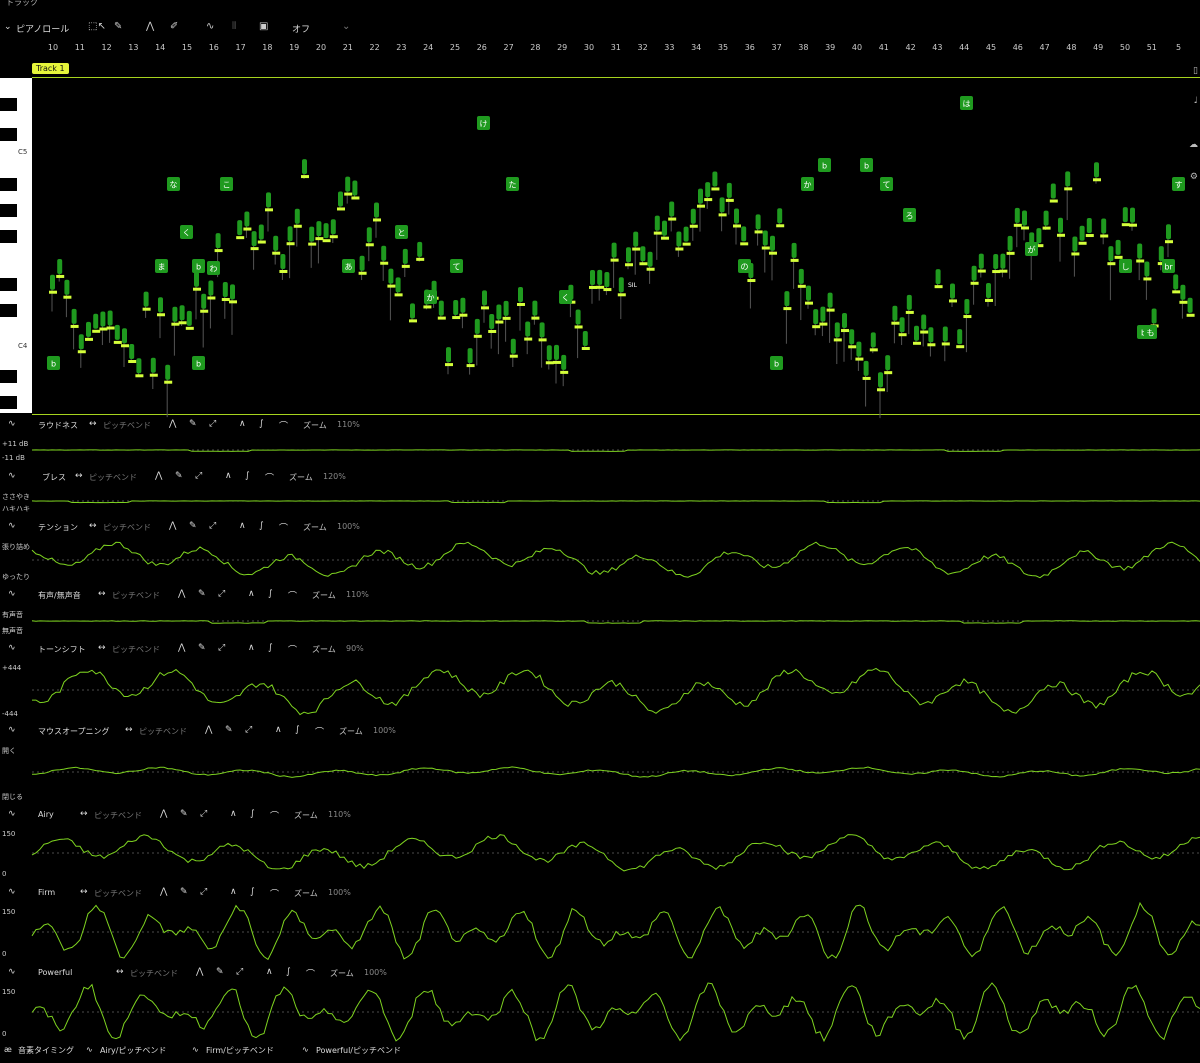 Image resolution: width=1200 pixels, height=1063 pixels. I want to click on lyric-note: て, so click(886, 184).